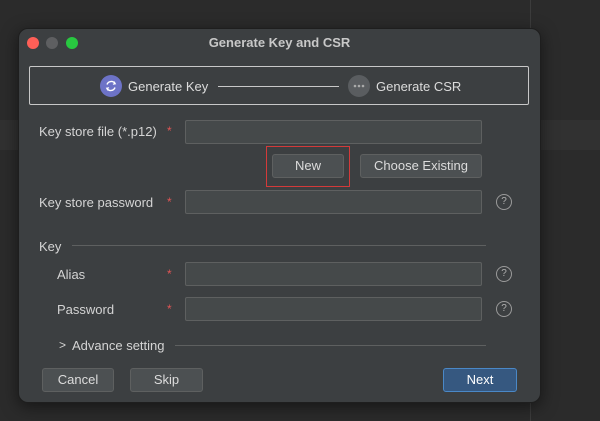 The width and height of the screenshot is (600, 421). I want to click on dialog-title: Generate Key and CSR, so click(279, 42).